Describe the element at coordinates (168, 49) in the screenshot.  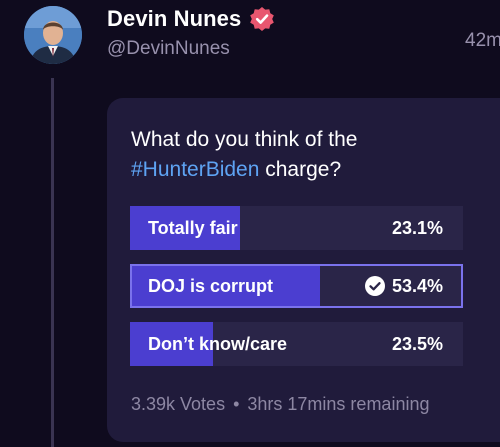
I see `author-handle: @DevinNunes` at that location.